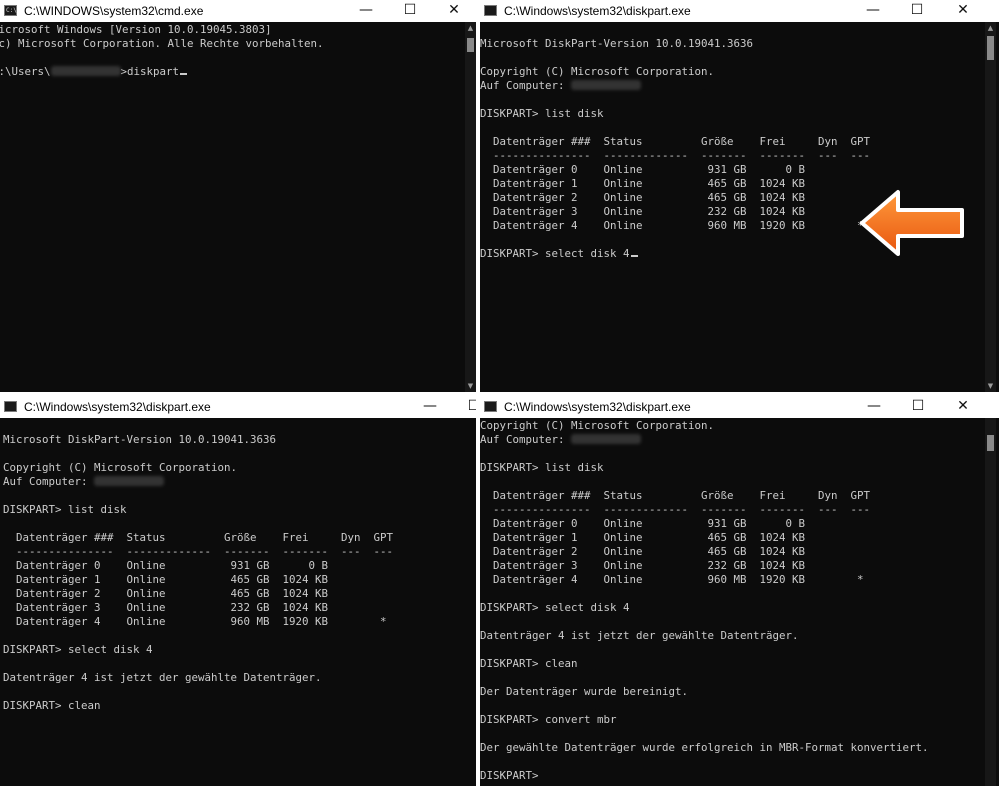 The height and width of the screenshot is (786, 999). What do you see at coordinates (734, 692) in the screenshot?
I see `console-line: Der Datenträger wurde bereinigt.` at bounding box center [734, 692].